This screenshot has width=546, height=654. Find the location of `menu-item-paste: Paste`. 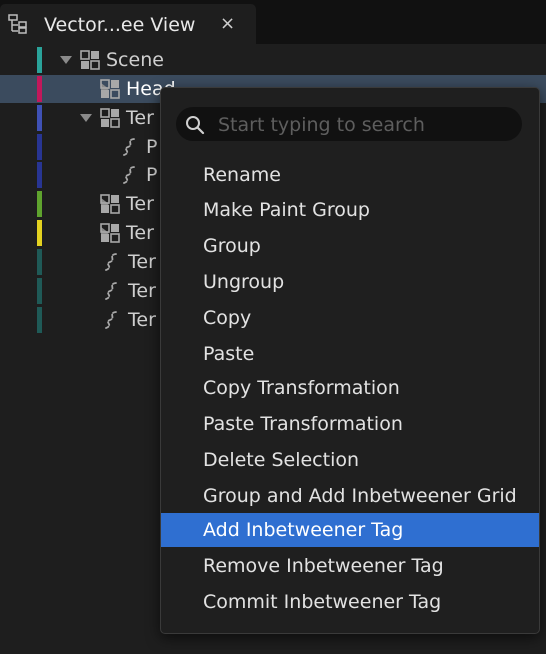

menu-item-paste: Paste is located at coordinates (350, 354).